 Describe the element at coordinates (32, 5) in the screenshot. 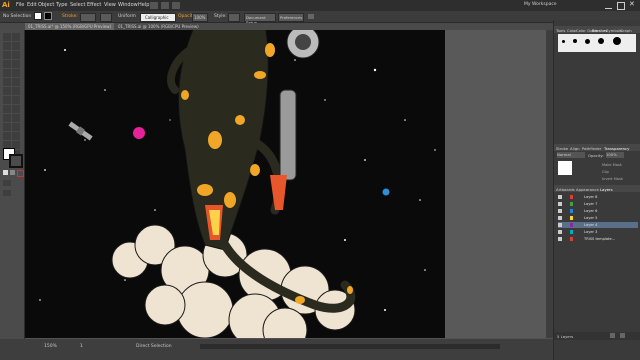

I see `menu-edit: Edit` at that location.